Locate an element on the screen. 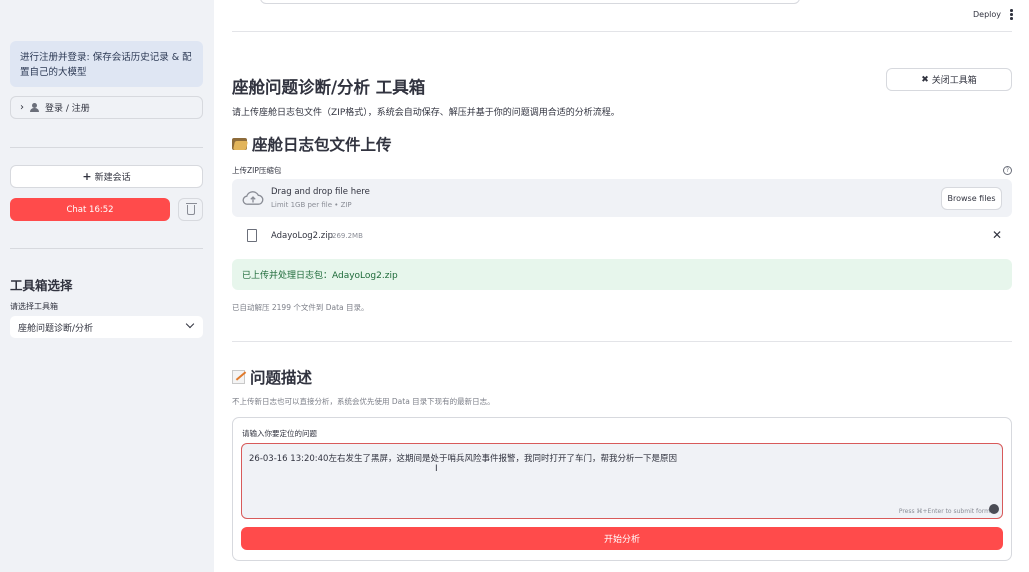 The image size is (1029, 572). chat-history-item: Chat 16:52 is located at coordinates (90, 209).